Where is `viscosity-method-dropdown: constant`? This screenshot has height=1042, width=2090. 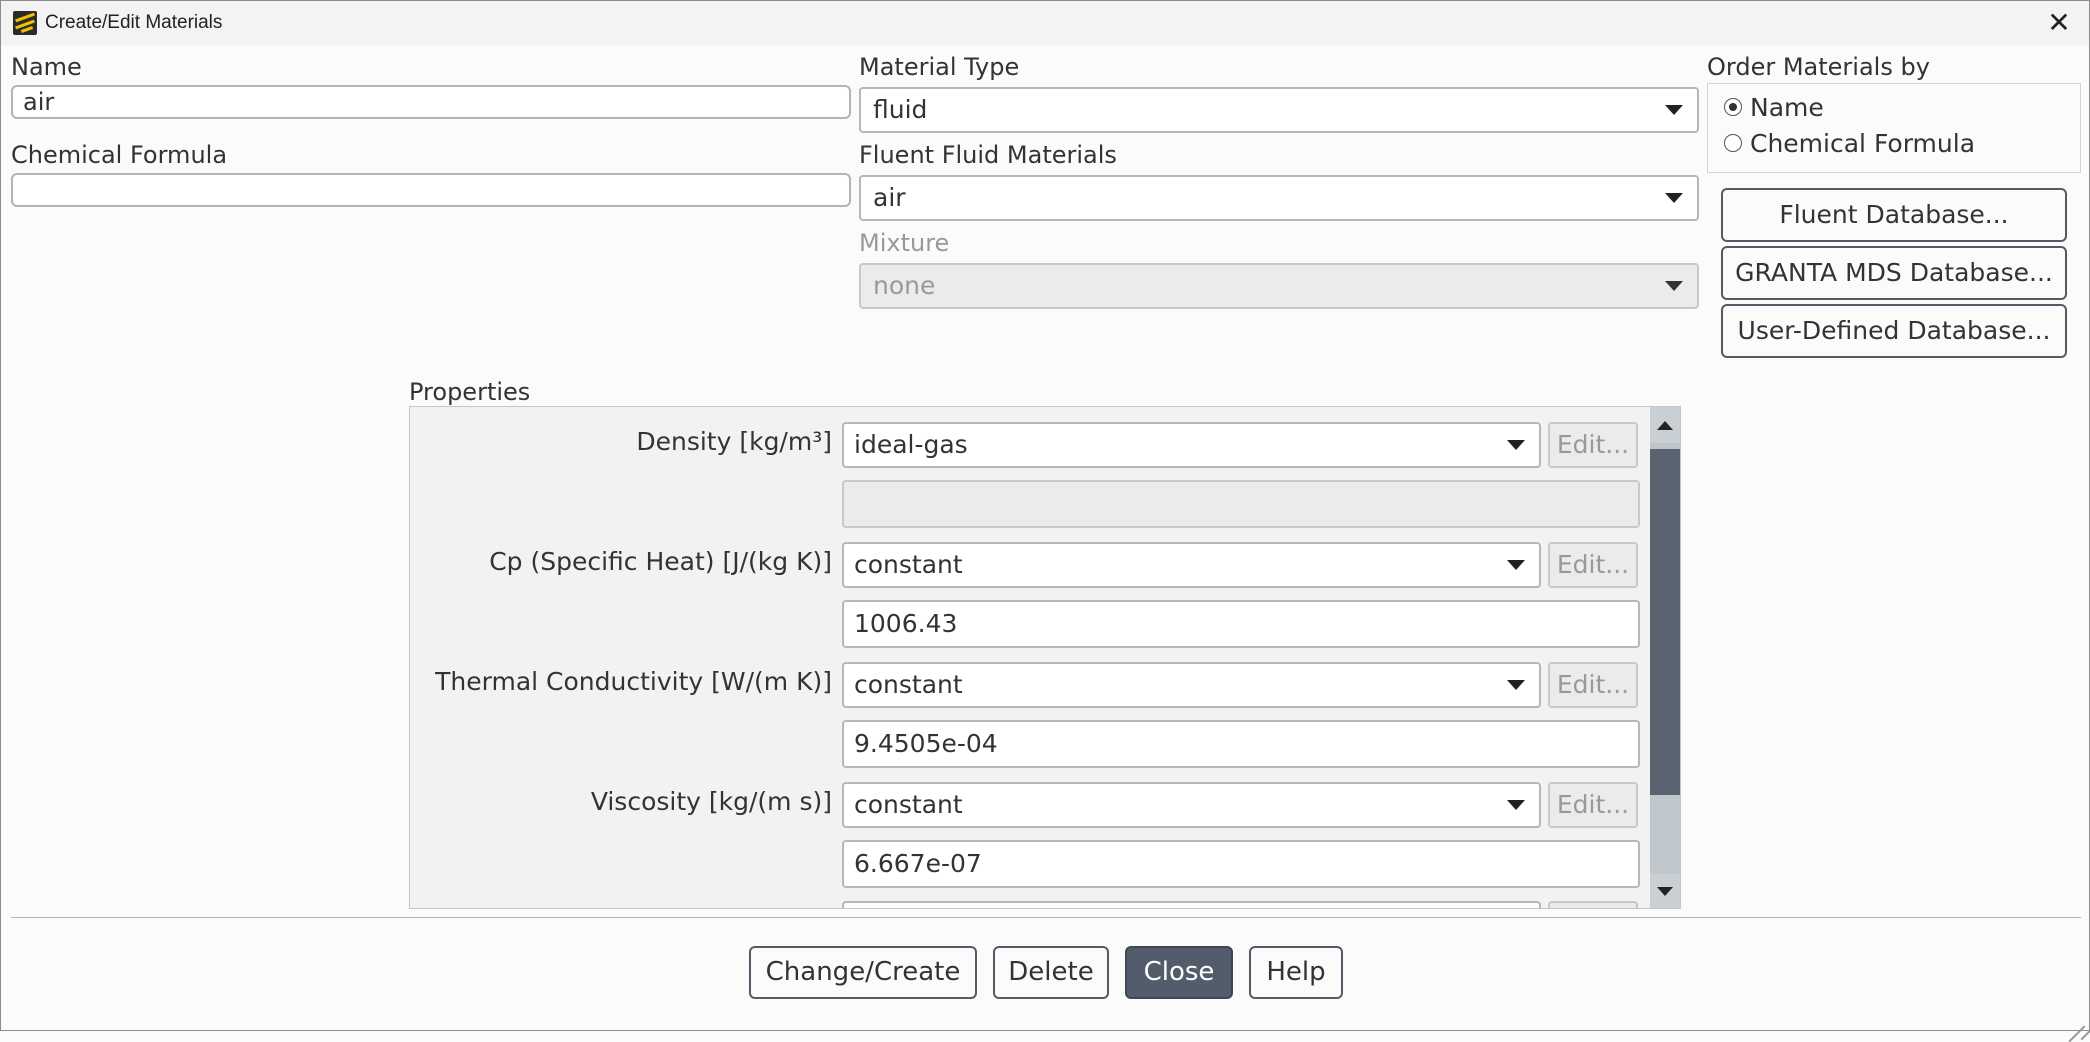
viscosity-method-dropdown: constant is located at coordinates (1191, 805).